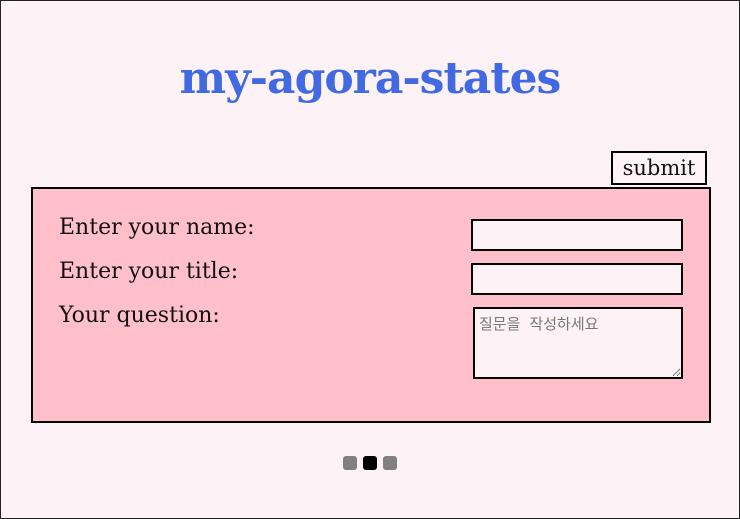 The width and height of the screenshot is (740, 519). I want to click on title-label: Enter your title:, so click(149, 271).